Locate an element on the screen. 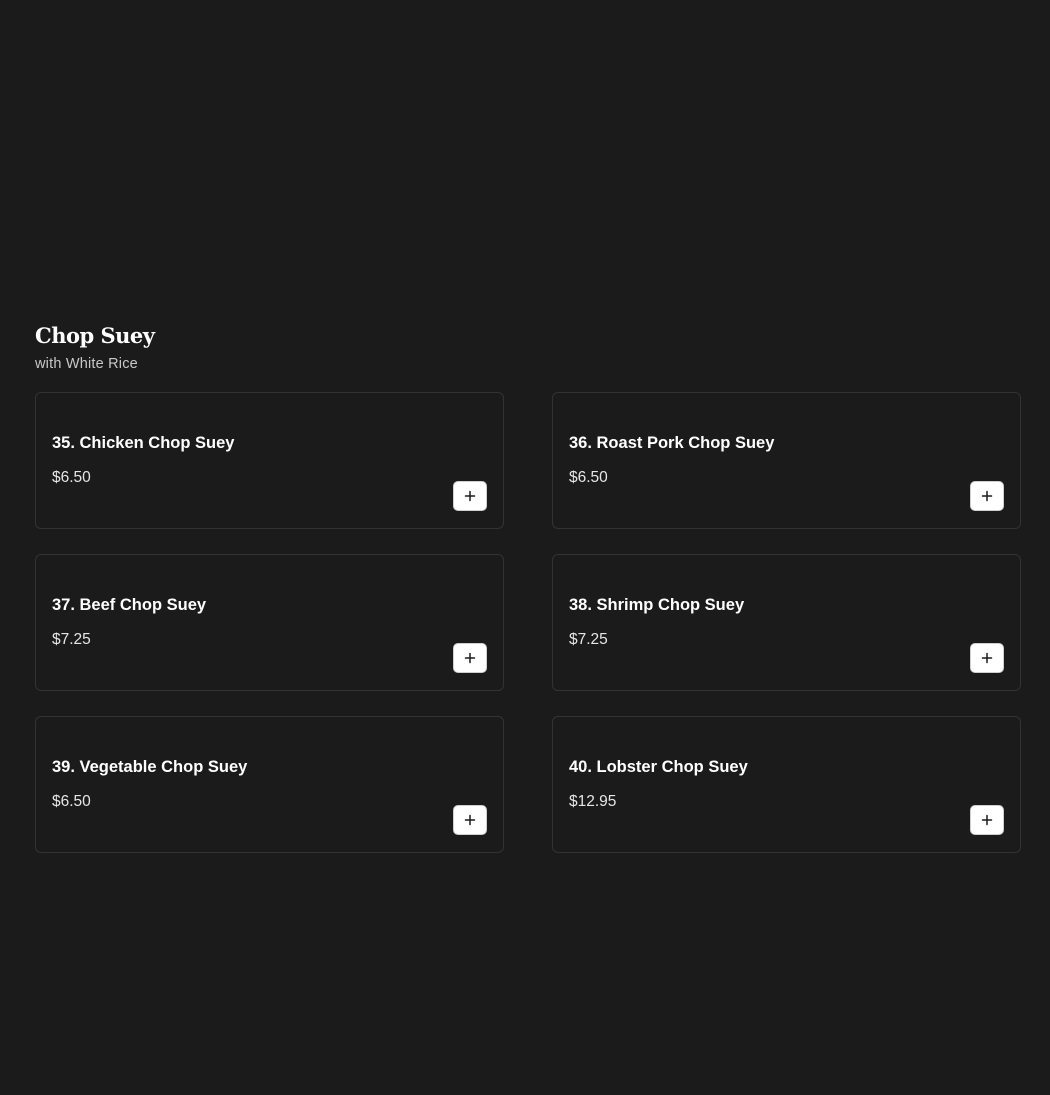 The height and width of the screenshot is (1095, 1050). item-price: $12.95 is located at coordinates (593, 801).